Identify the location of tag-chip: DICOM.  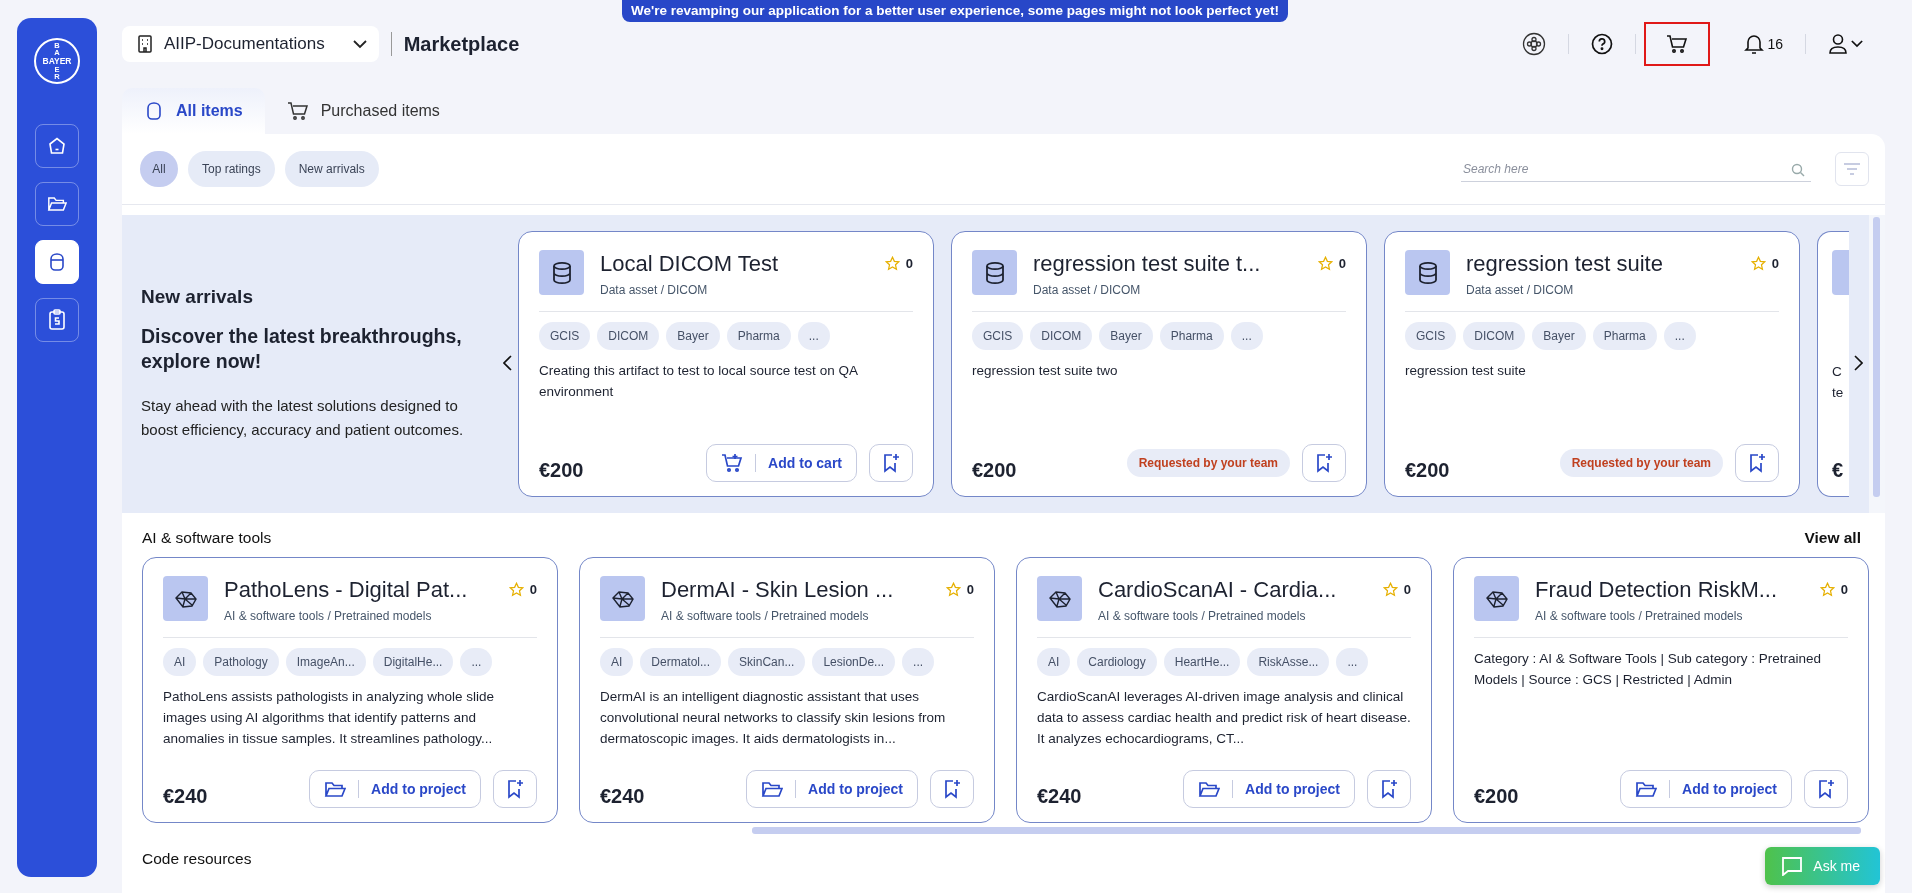
(1494, 336).